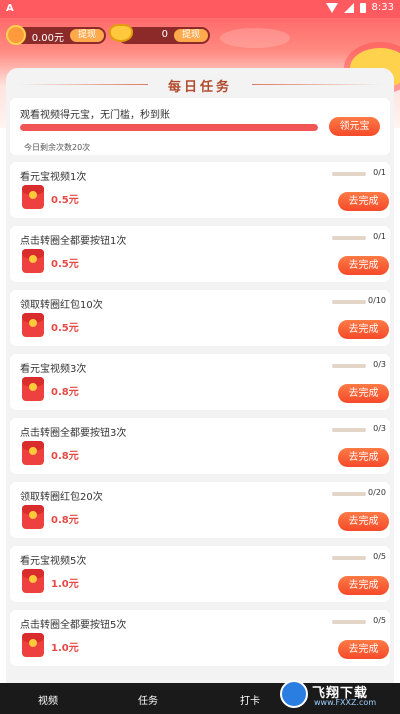 This screenshot has width=400, height=714. Describe the element at coordinates (164, 34) in the screenshot. I see `gold-amount: 0` at that location.